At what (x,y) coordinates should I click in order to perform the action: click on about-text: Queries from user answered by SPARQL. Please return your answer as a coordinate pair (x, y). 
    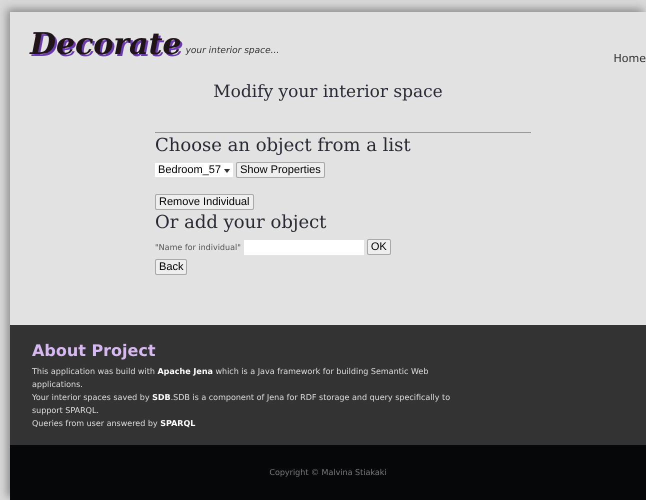
    Looking at the image, I should click on (114, 424).